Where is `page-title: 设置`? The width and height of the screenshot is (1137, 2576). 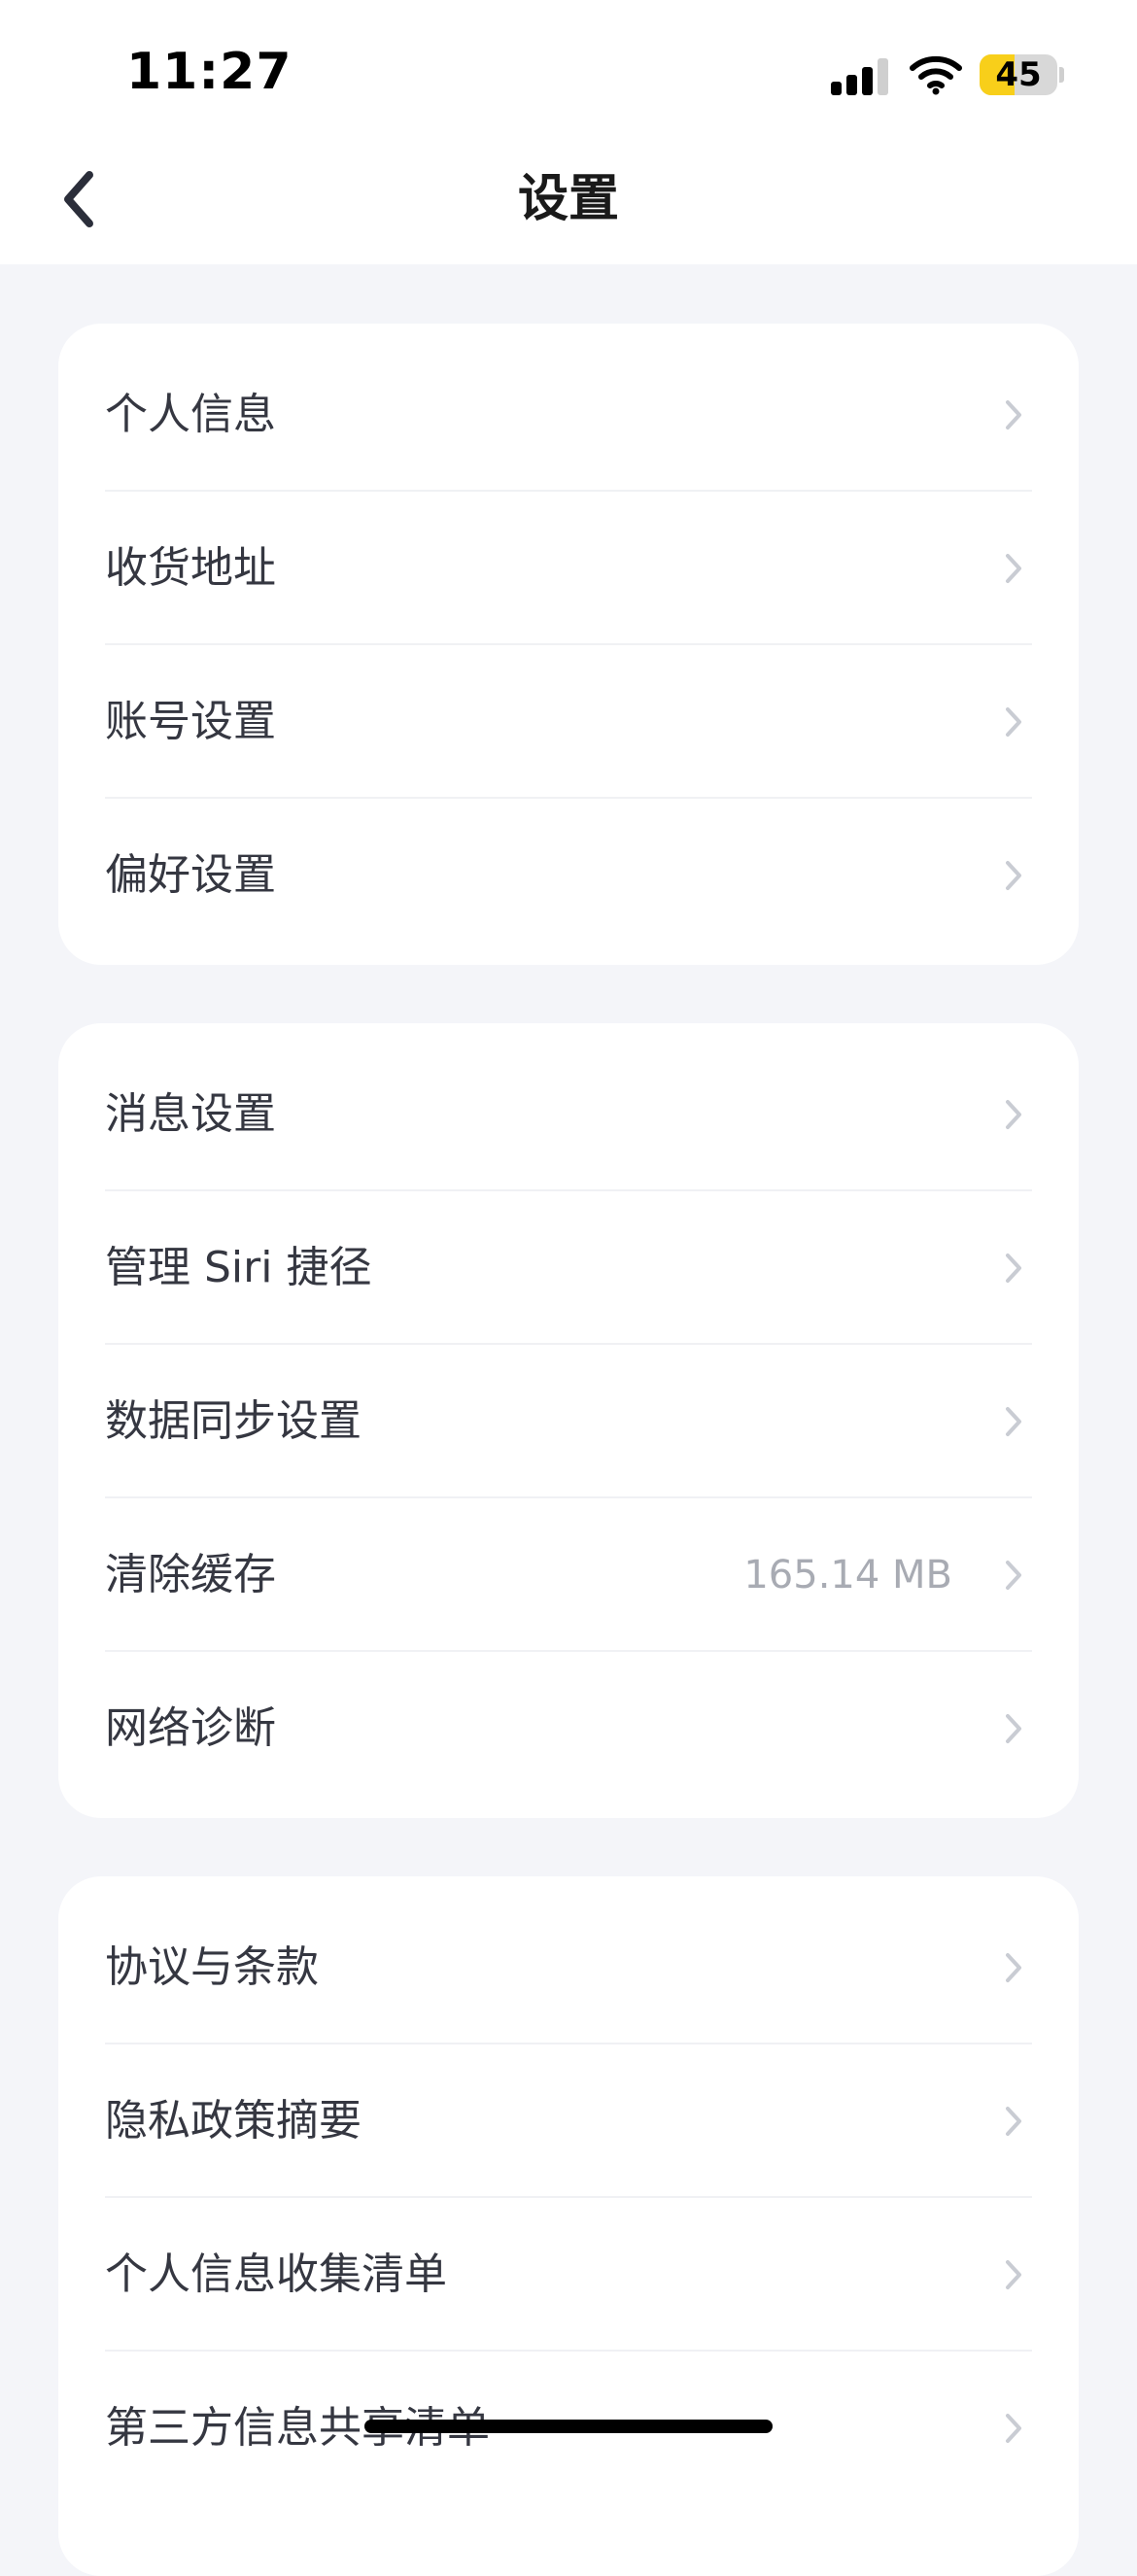
page-title: 设置 is located at coordinates (568, 199).